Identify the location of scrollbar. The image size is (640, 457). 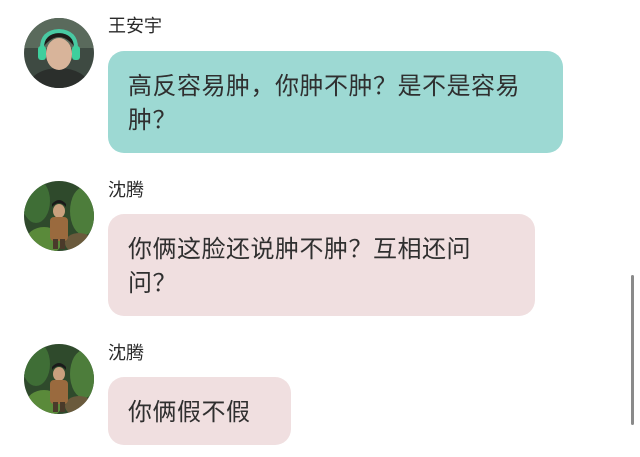
(632, 350).